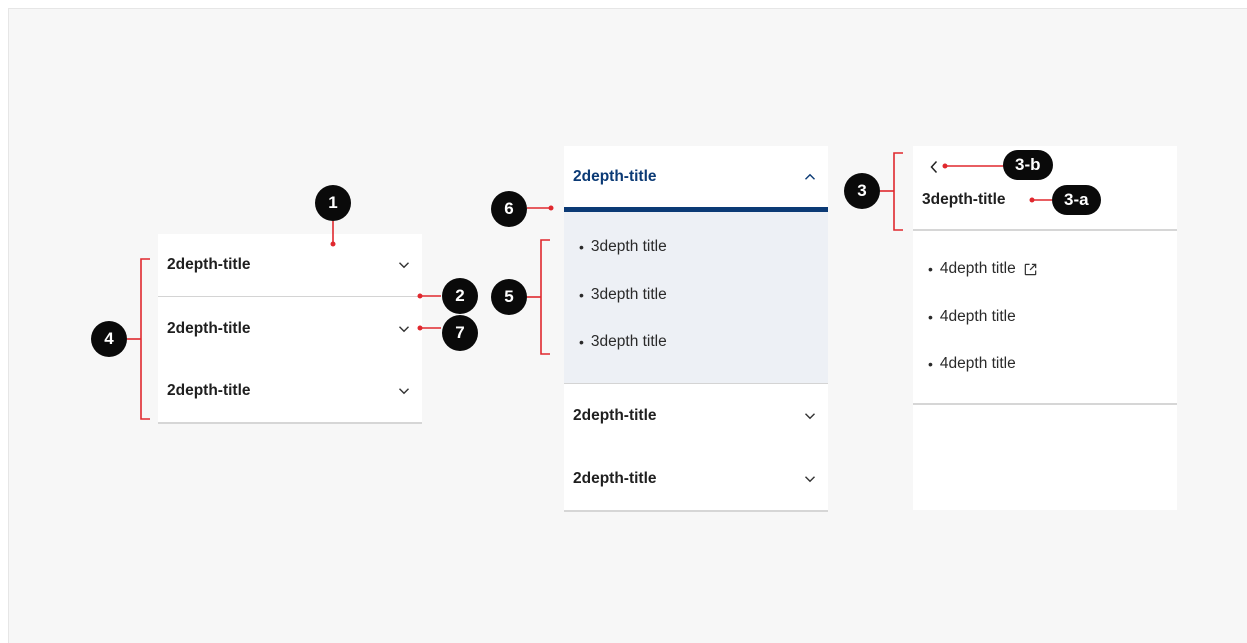 This screenshot has height=643, width=1247. I want to click on list-bottom-divider, so click(1045, 404).